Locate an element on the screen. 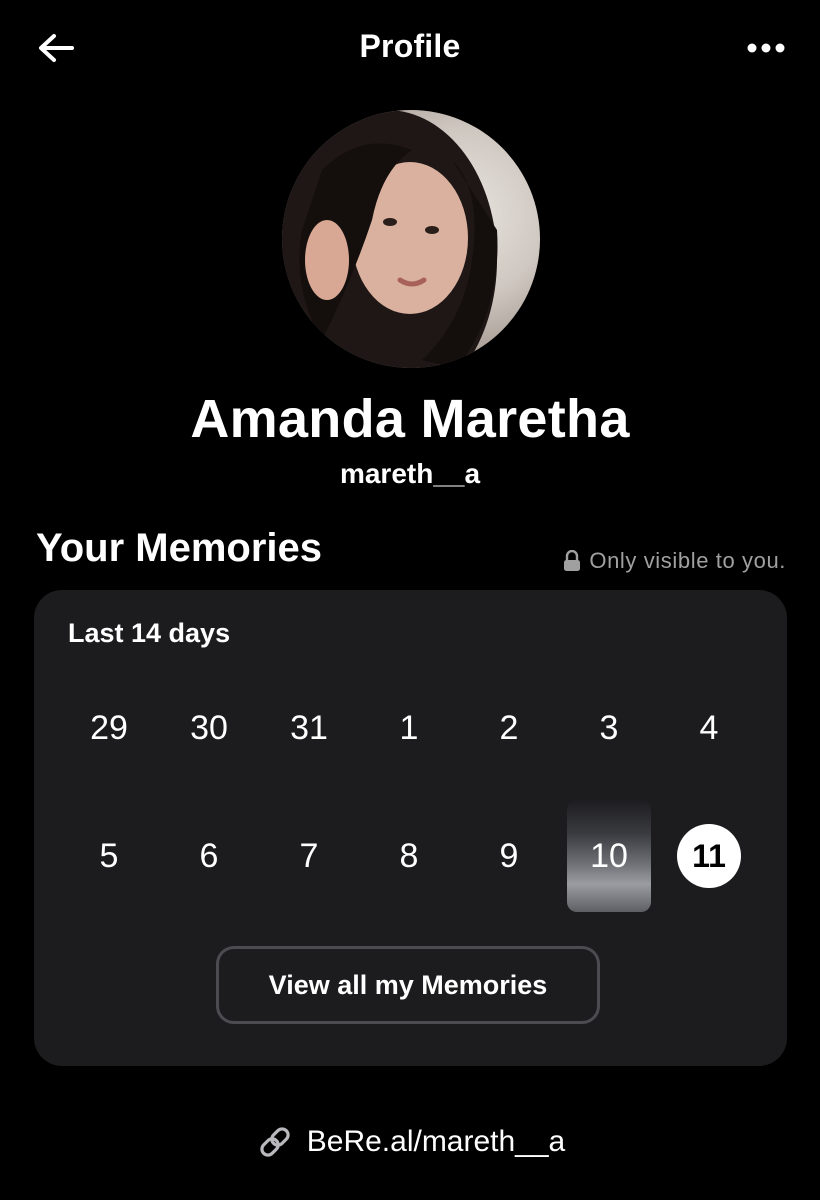  calendar-day: 1 is located at coordinates (409, 727).